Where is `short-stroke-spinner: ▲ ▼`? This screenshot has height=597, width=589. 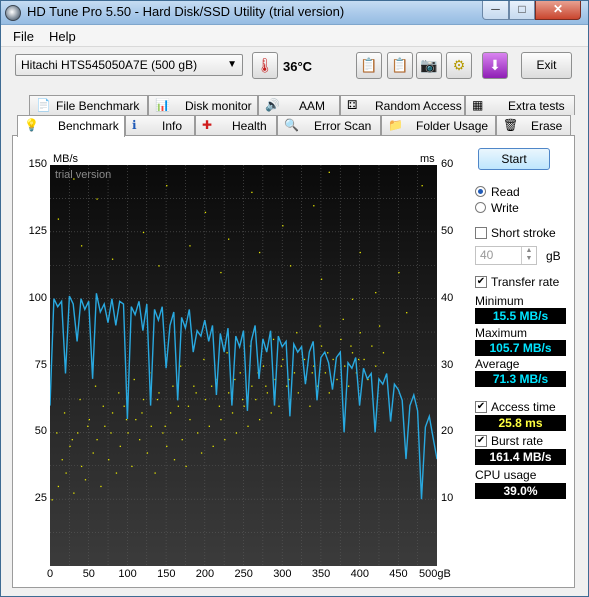
short-stroke-spinner: ▲ ▼ is located at coordinates (528, 255).